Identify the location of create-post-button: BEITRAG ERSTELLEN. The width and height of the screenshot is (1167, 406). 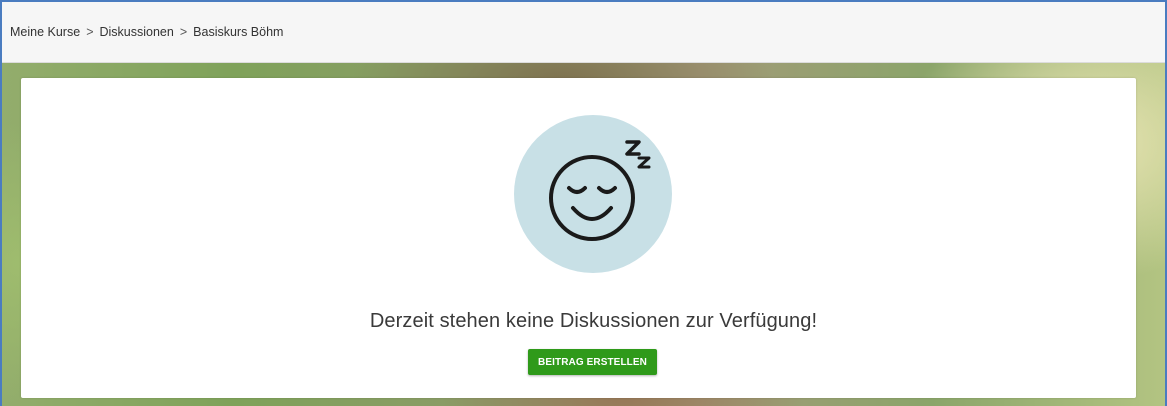
(592, 362).